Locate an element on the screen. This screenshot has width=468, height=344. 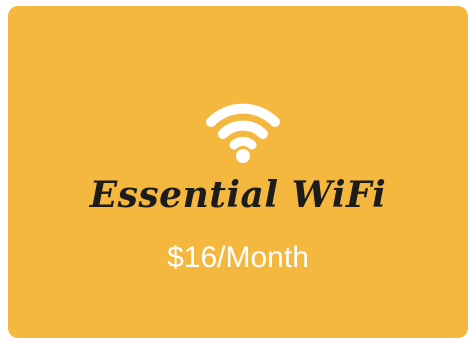
wifi-icon is located at coordinates (243, 133).